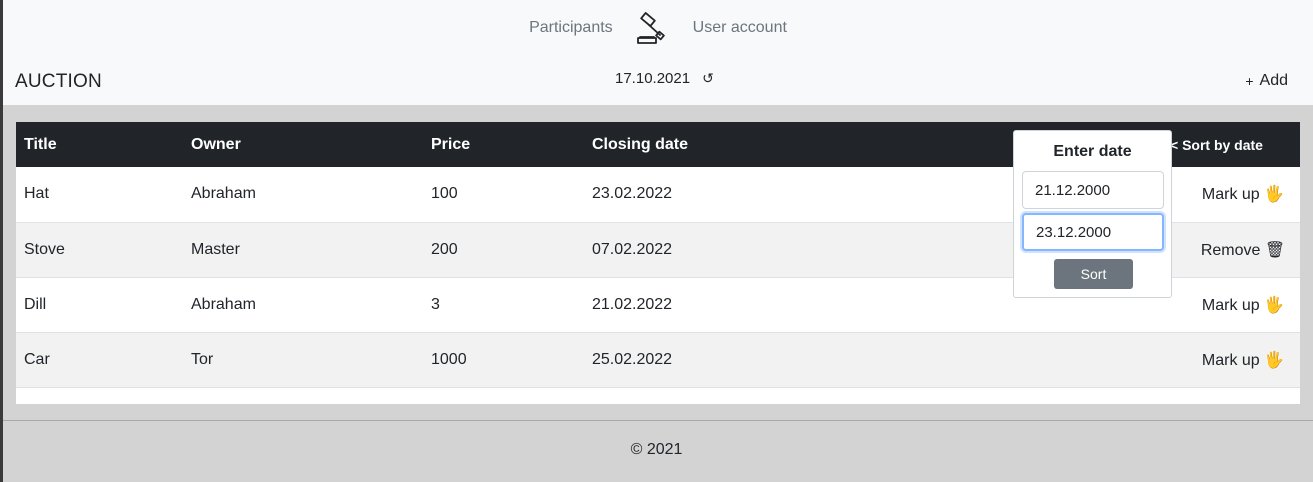 The image size is (1313, 482). What do you see at coordinates (1232, 144) in the screenshot?
I see `sort-by-date-button: < Sort by date` at bounding box center [1232, 144].